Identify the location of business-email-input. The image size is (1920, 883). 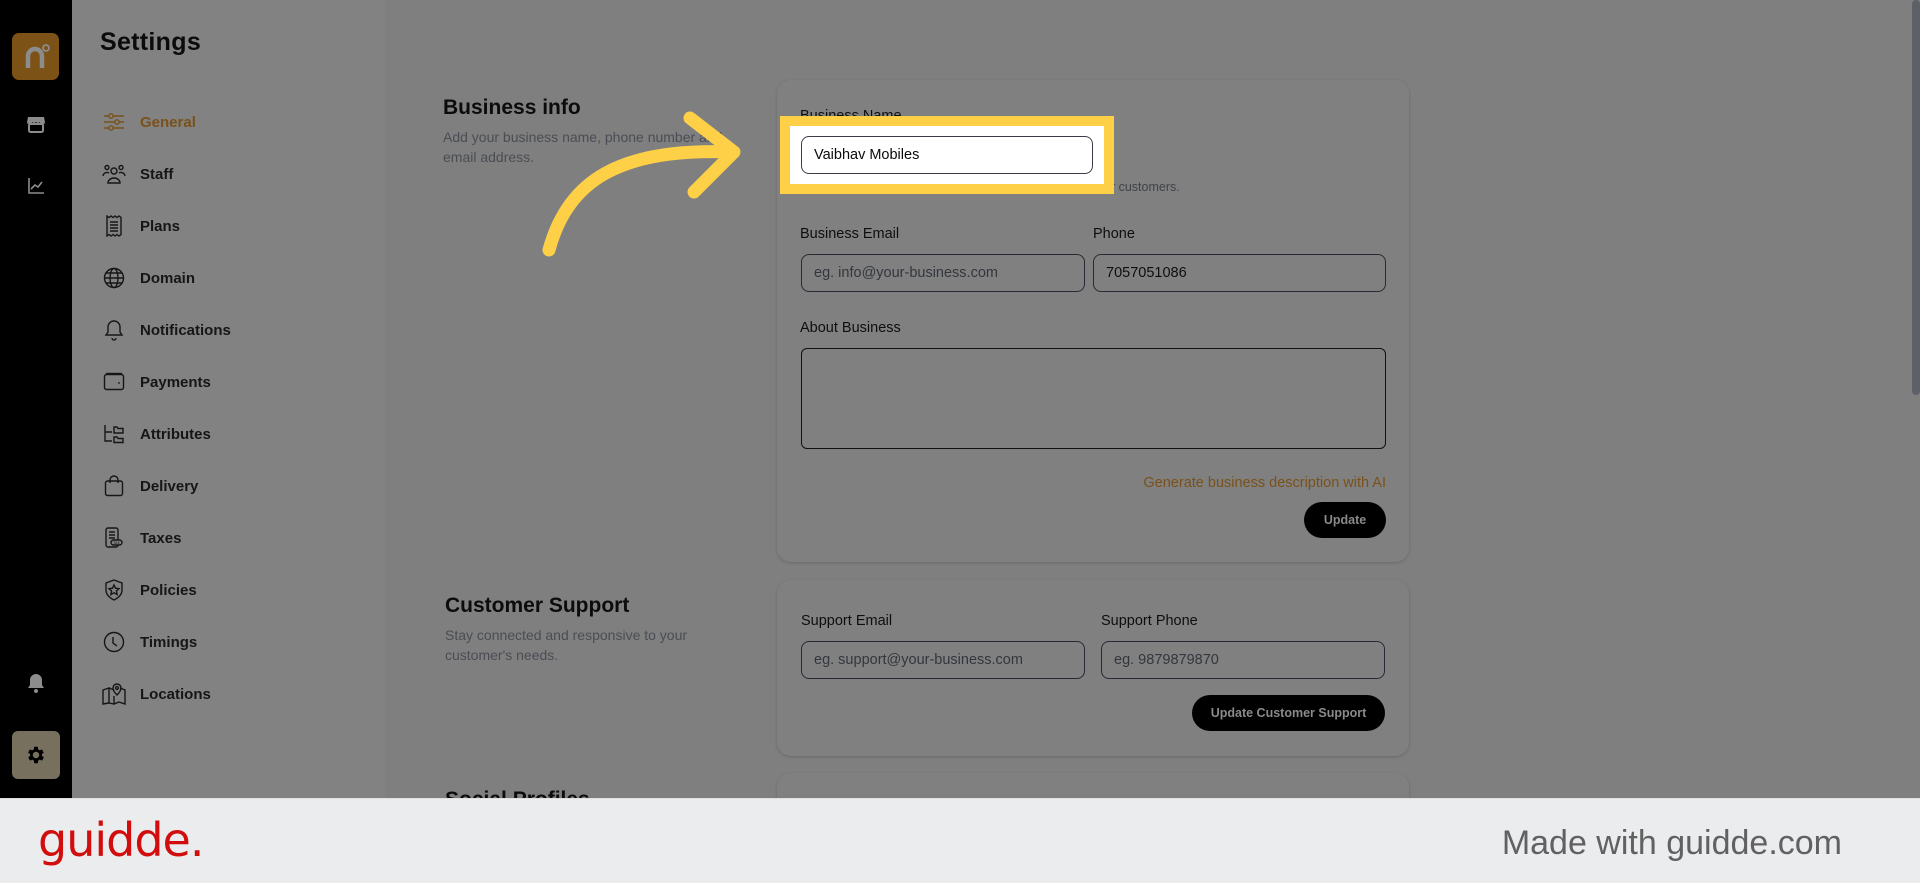
(943, 273).